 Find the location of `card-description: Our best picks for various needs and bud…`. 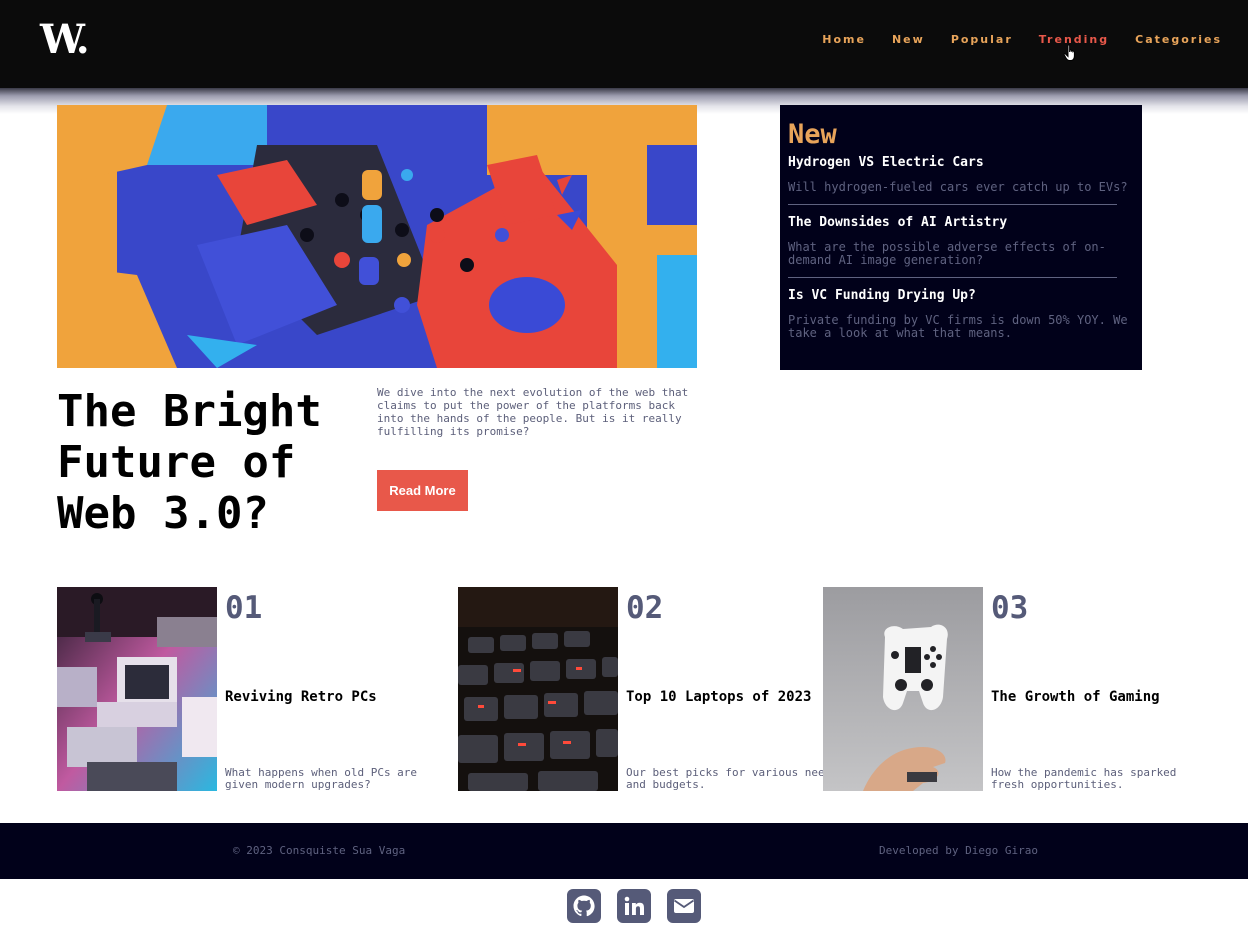

card-description: Our best picks for various needs and bud… is located at coordinates (732, 778).